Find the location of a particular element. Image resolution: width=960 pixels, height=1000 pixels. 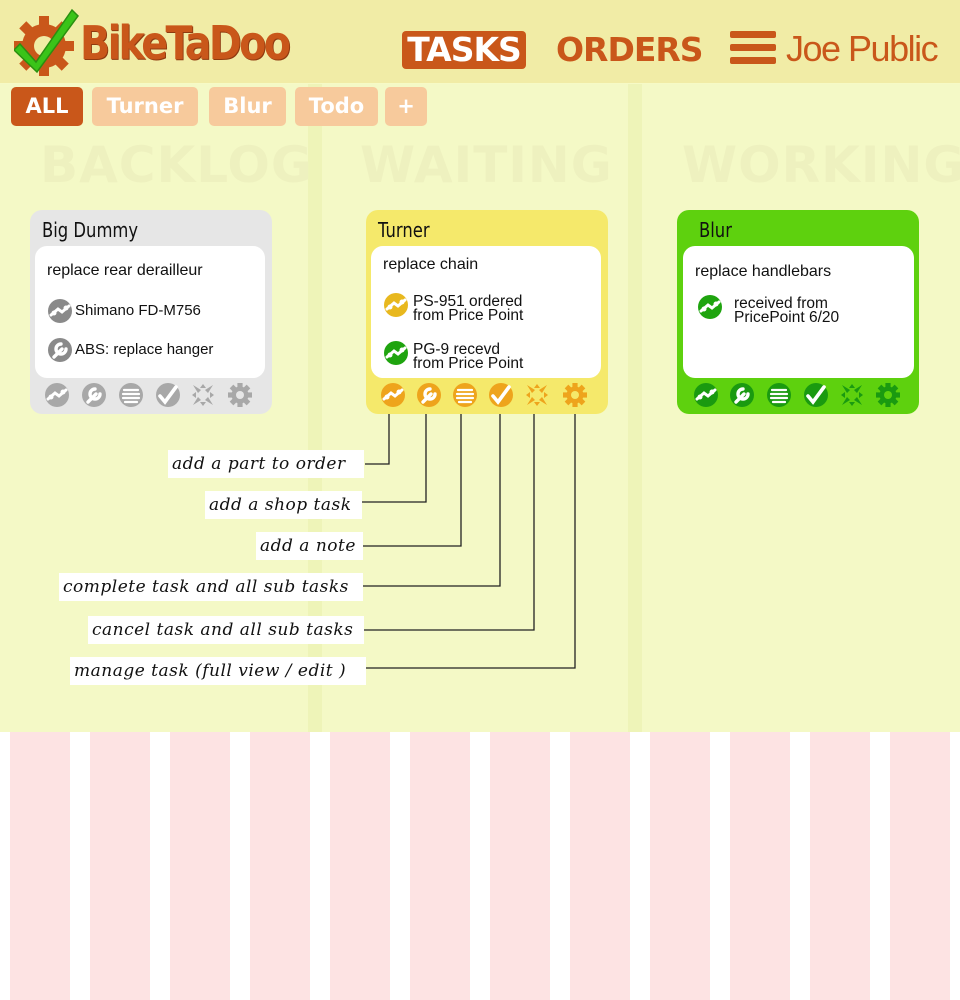

callout-complete: complete task and all sub tasks is located at coordinates (211, 587).